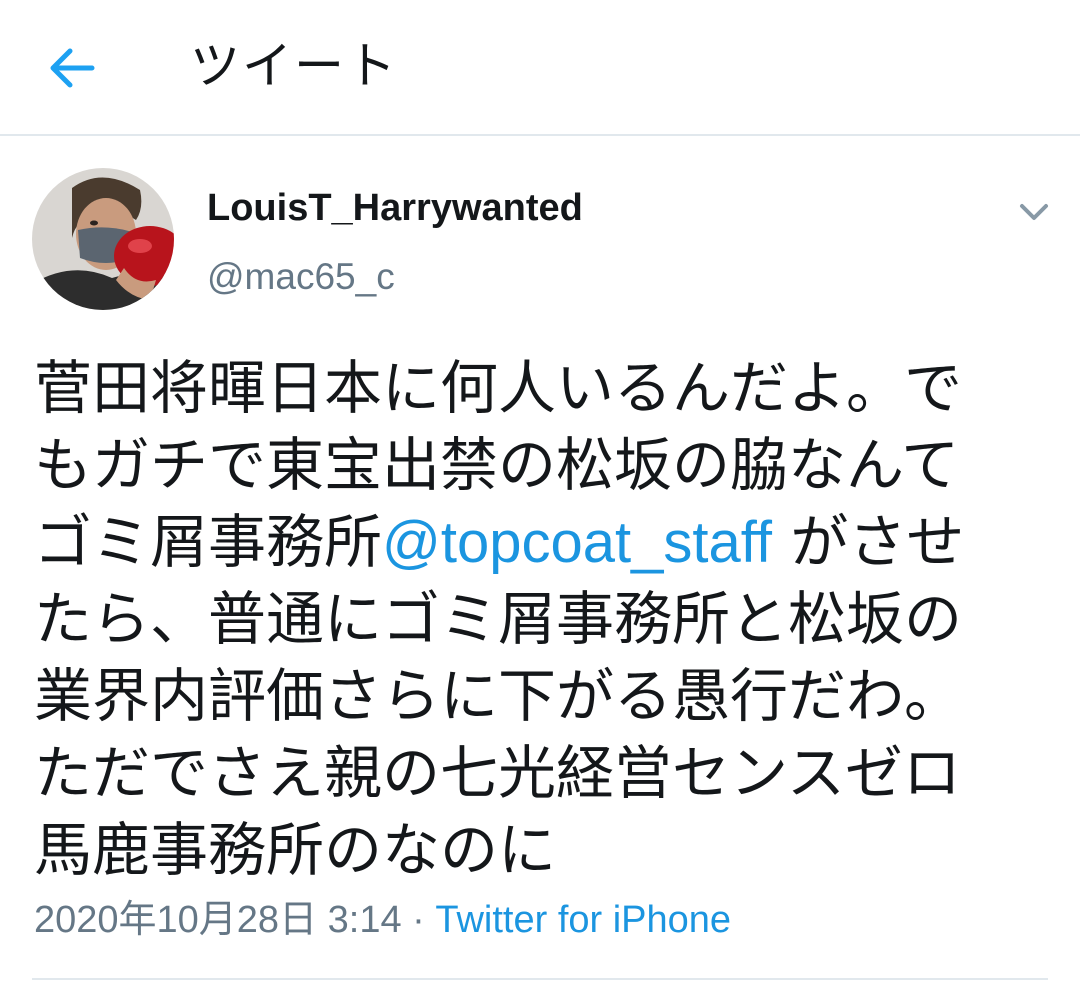 This screenshot has height=986, width=1080. I want to click on app-header: ツイート, so click(540, 68).